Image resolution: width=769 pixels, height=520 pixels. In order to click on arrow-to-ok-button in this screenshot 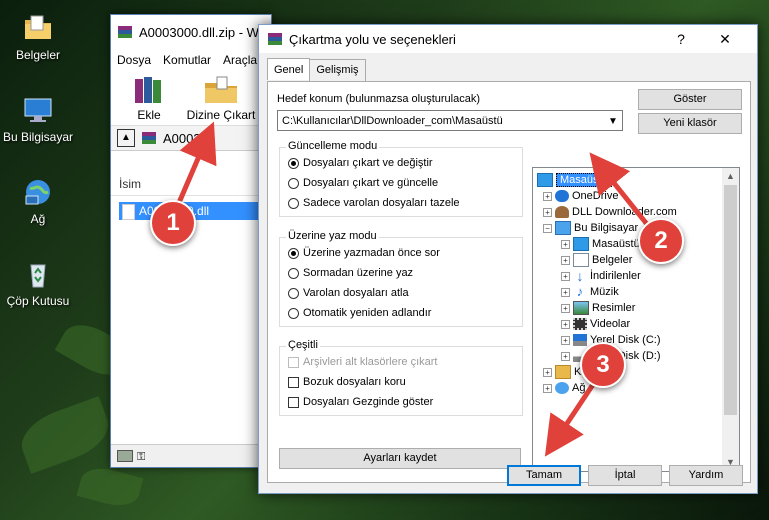, I will do `click(571, 417)`.